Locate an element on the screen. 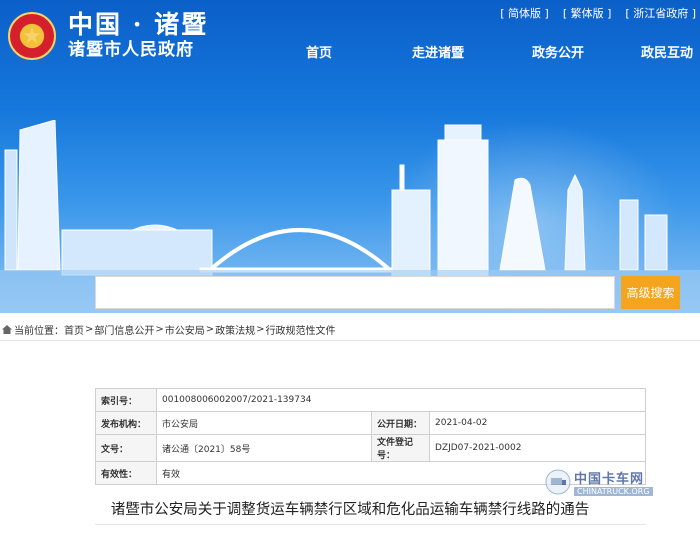  home-icon is located at coordinates (7, 329).